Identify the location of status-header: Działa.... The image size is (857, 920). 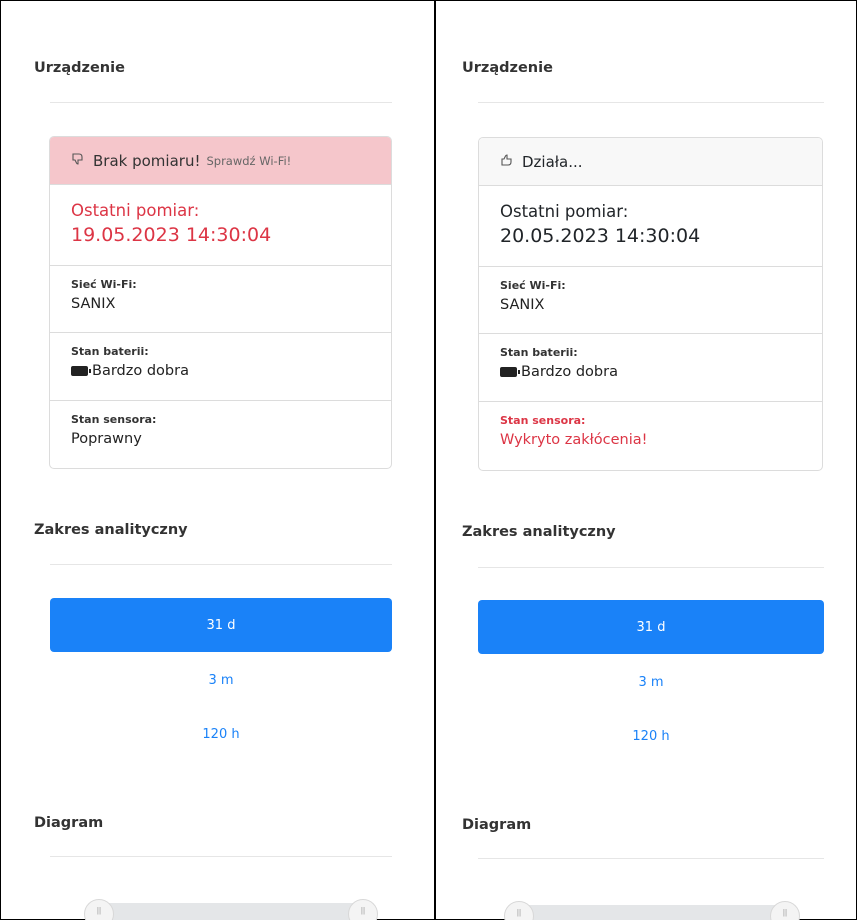
(650, 162).